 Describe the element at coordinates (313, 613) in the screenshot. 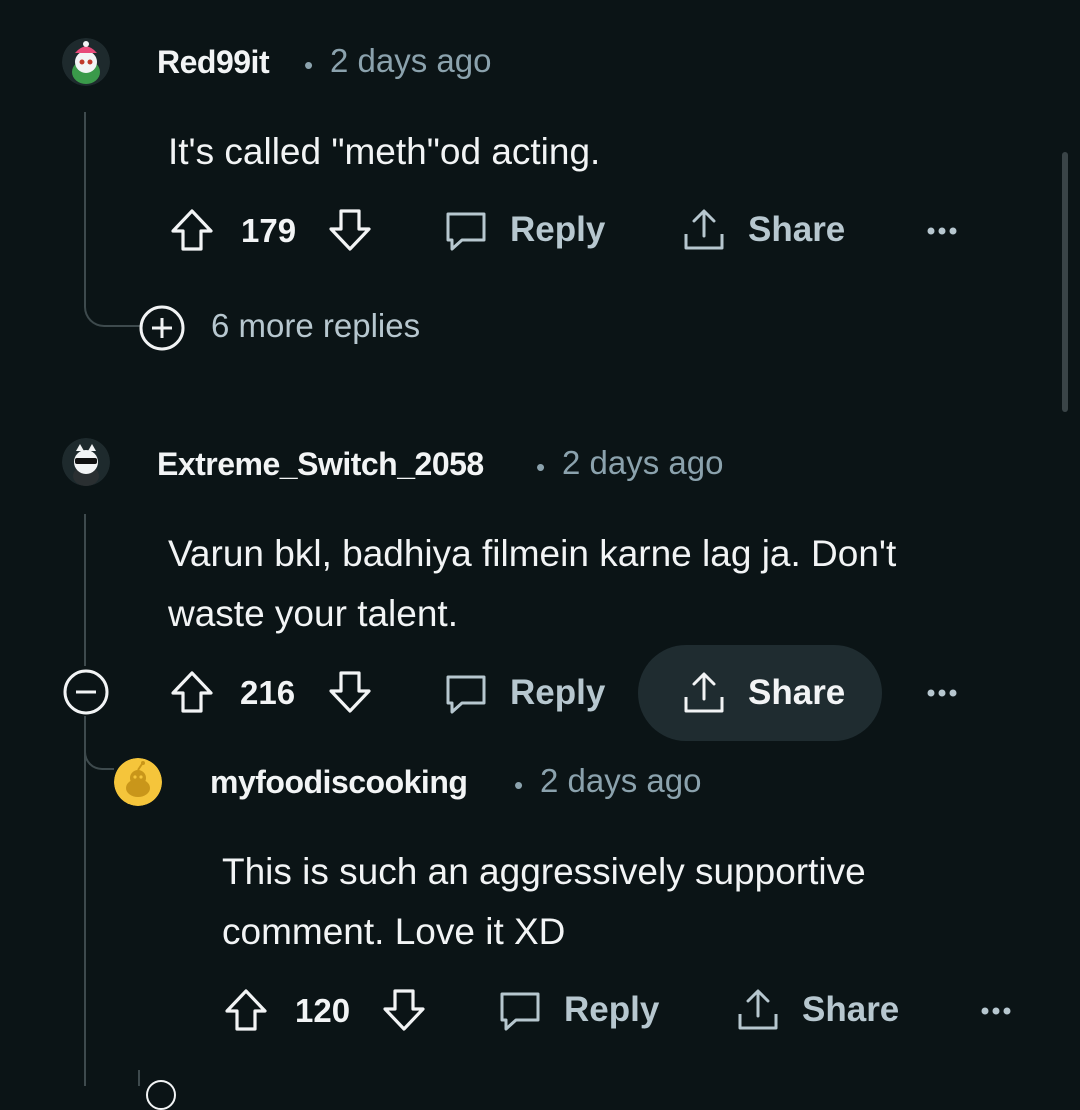

I see `comment-body-line: waste your talent.` at that location.